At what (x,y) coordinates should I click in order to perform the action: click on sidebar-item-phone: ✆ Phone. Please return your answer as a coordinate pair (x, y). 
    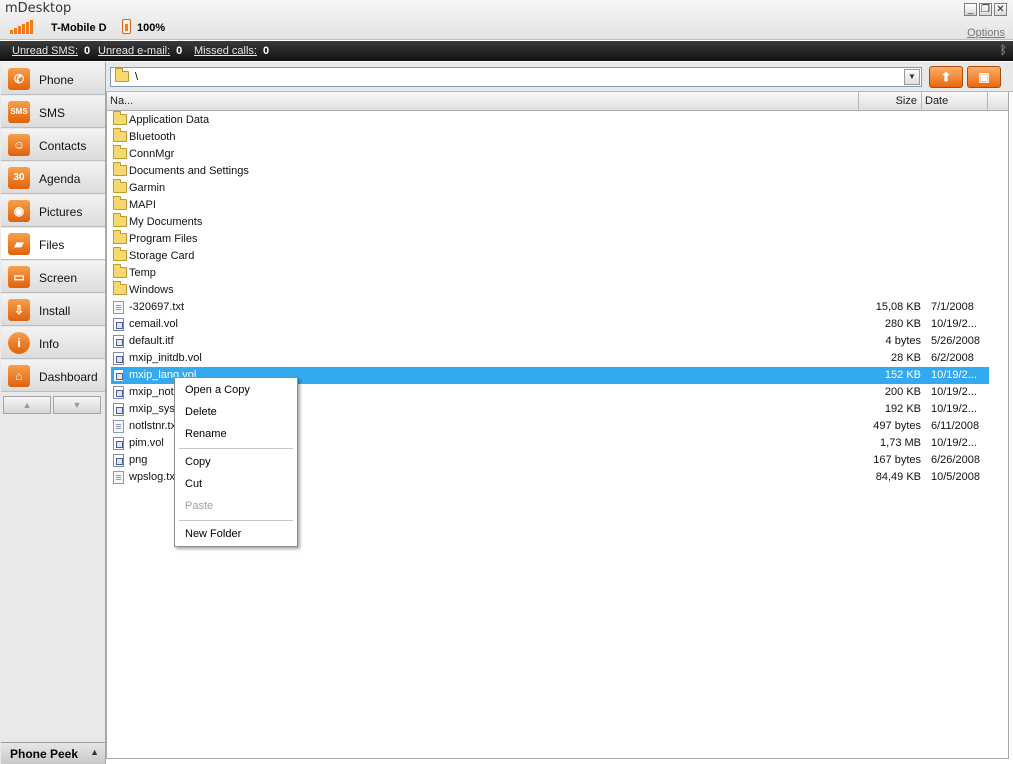
    Looking at the image, I should click on (53, 79).